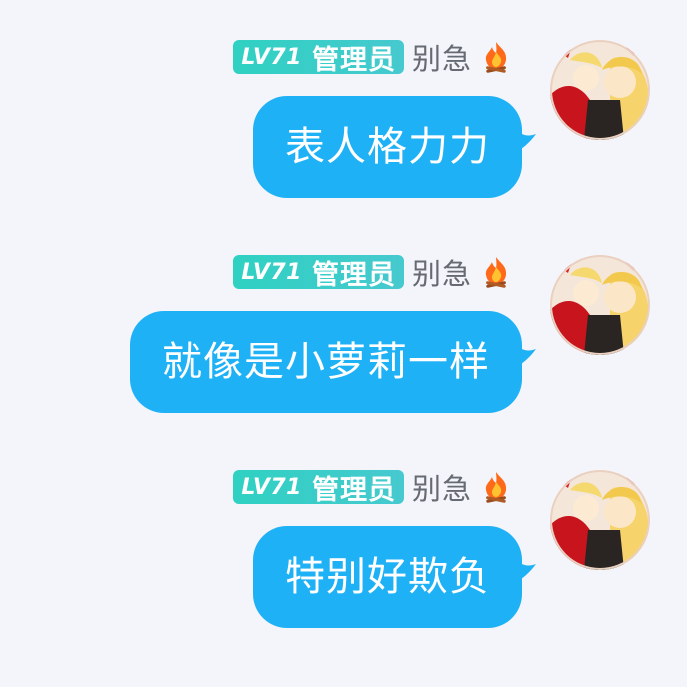 This screenshot has height=687, width=687. I want to click on message-bubble: 特别好欺负, so click(387, 577).